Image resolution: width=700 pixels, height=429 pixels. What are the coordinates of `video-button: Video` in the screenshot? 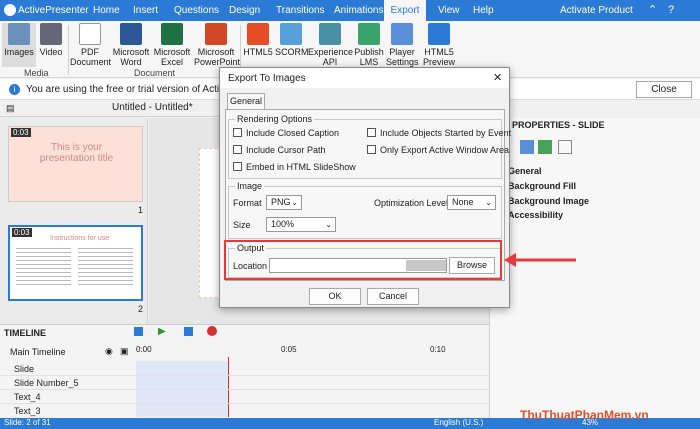 It's located at (51, 40).